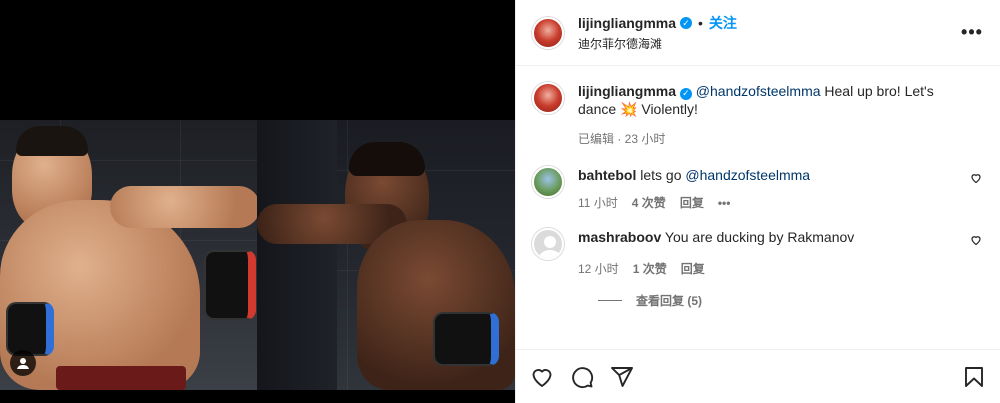 The image size is (1000, 403). I want to click on post-header: lijingliangmma ✓ • 关注 迪尔菲尔德海滩 •••, so click(758, 33).